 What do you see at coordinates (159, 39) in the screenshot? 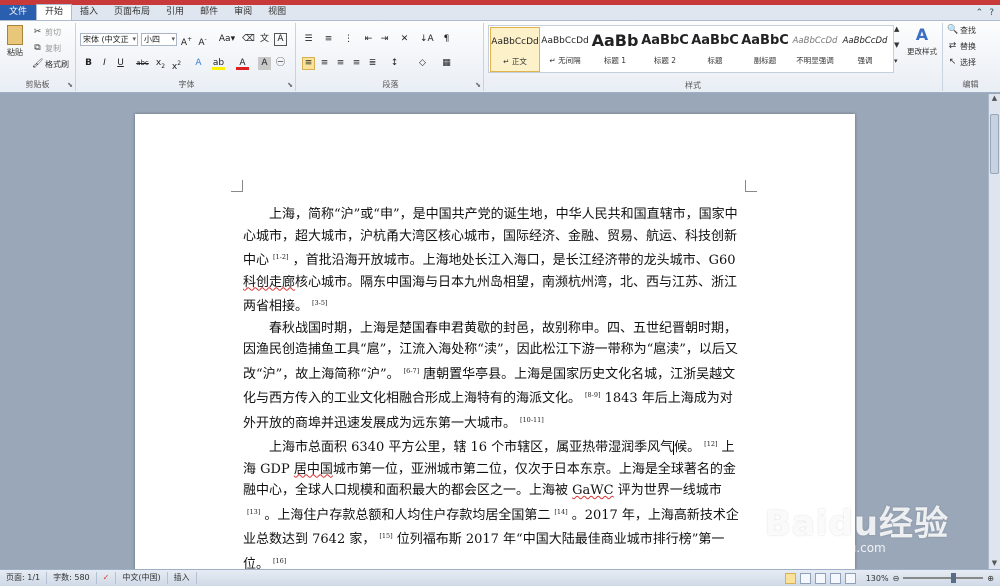
I see `font-size-select: 小四 ▾` at bounding box center [159, 39].